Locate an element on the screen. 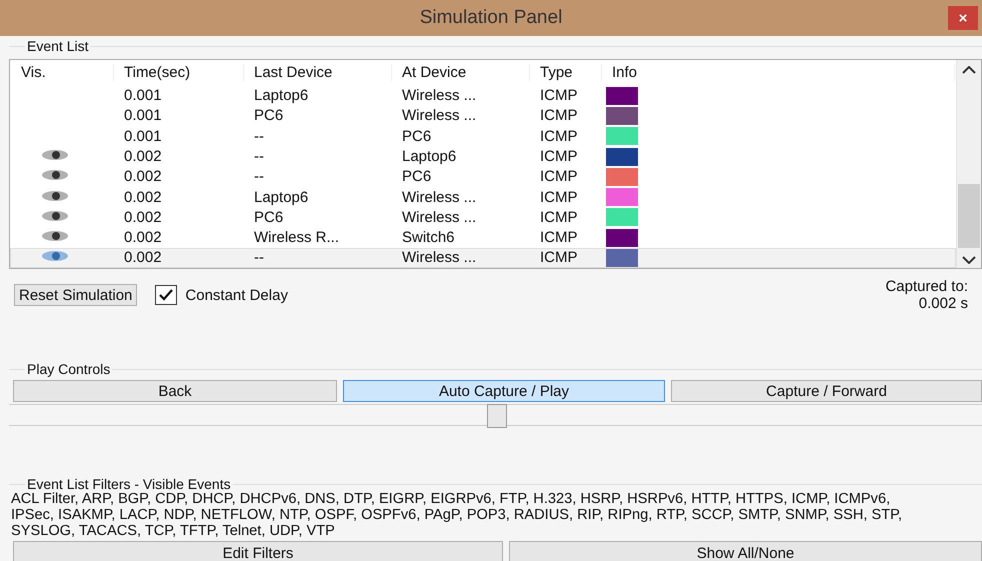  column-header: At Device is located at coordinates (461, 73).